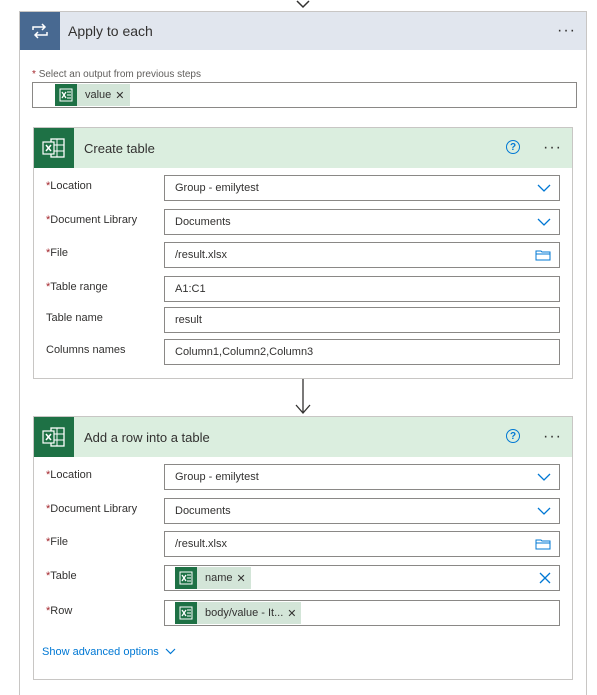 The height and width of the screenshot is (695, 597). Describe the element at coordinates (566, 31) in the screenshot. I see `apply-more-options-icon: ···` at that location.